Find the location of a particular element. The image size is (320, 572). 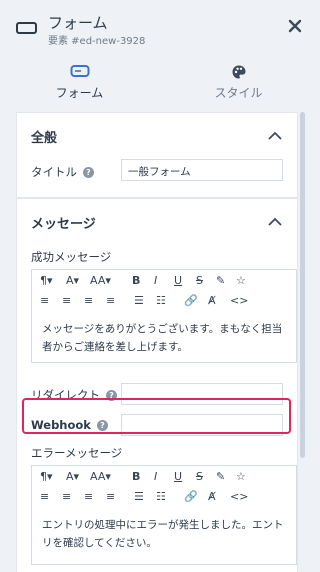

general-section-title: 全般 is located at coordinates (44, 138).